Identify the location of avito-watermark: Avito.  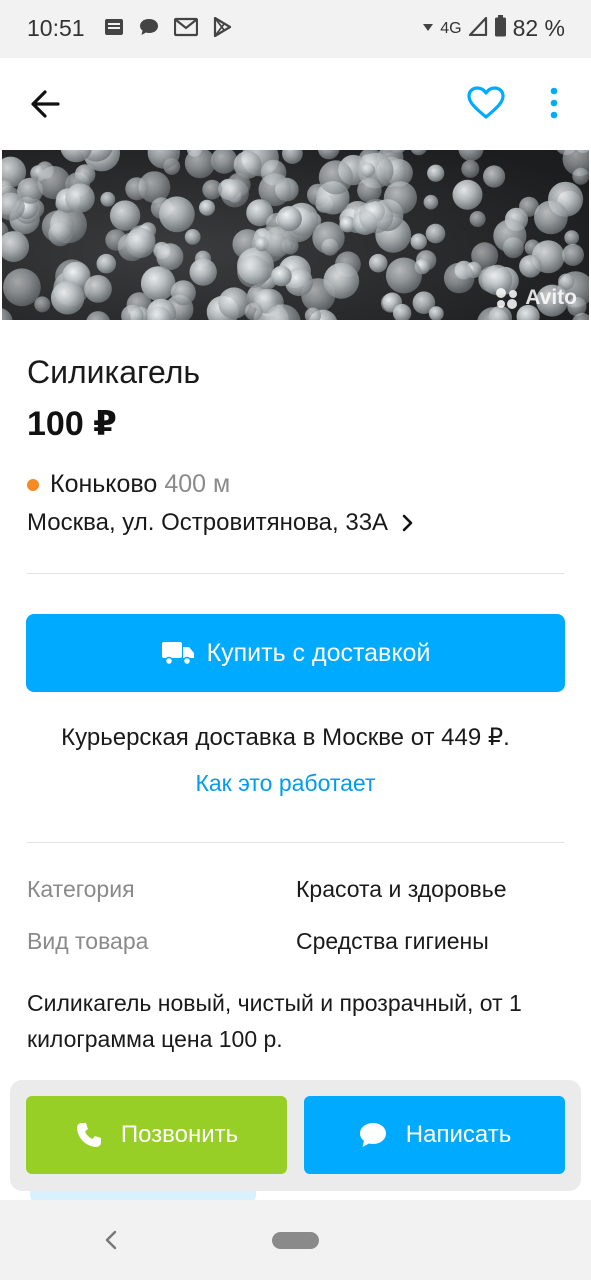
(535, 298).